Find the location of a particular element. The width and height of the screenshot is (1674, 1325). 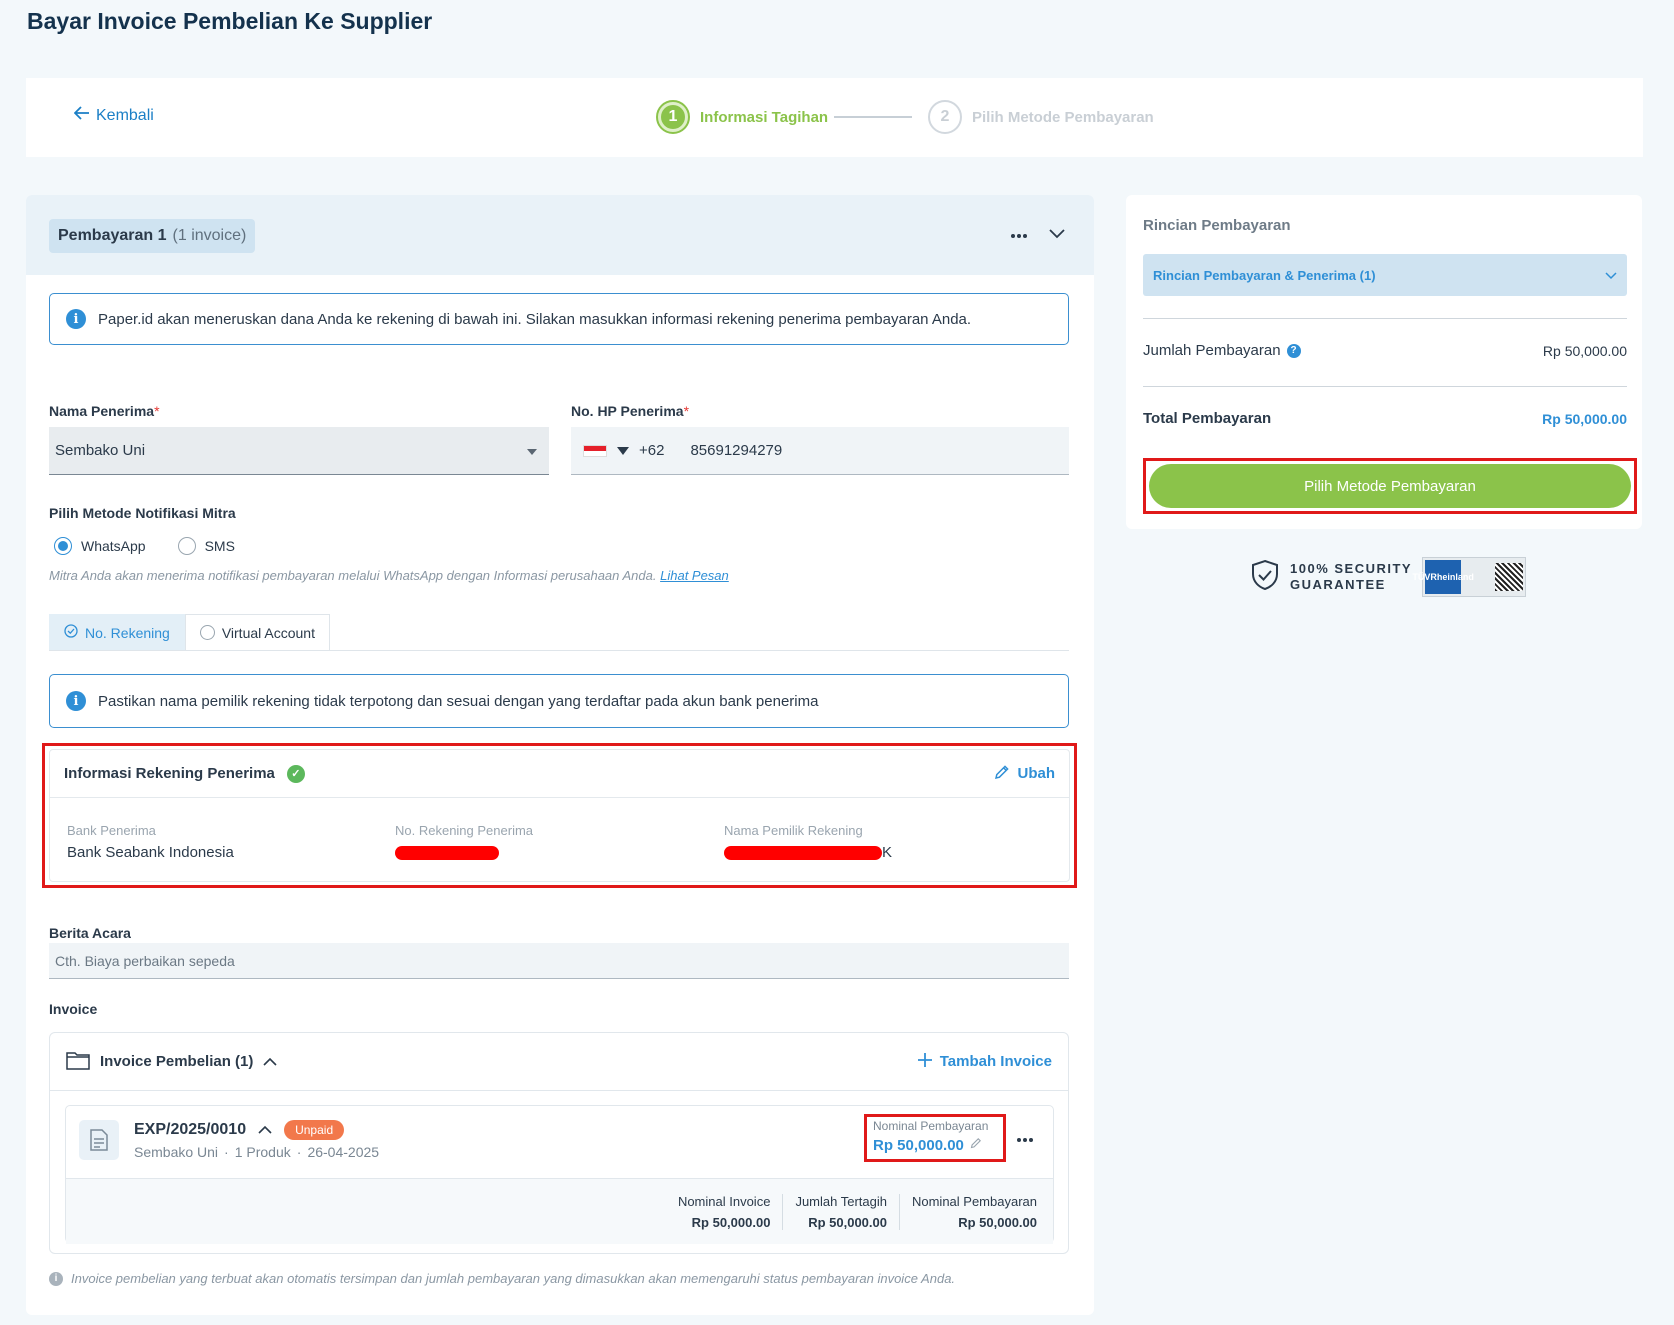

phone-label: No. HP Penerima* is located at coordinates (630, 411).